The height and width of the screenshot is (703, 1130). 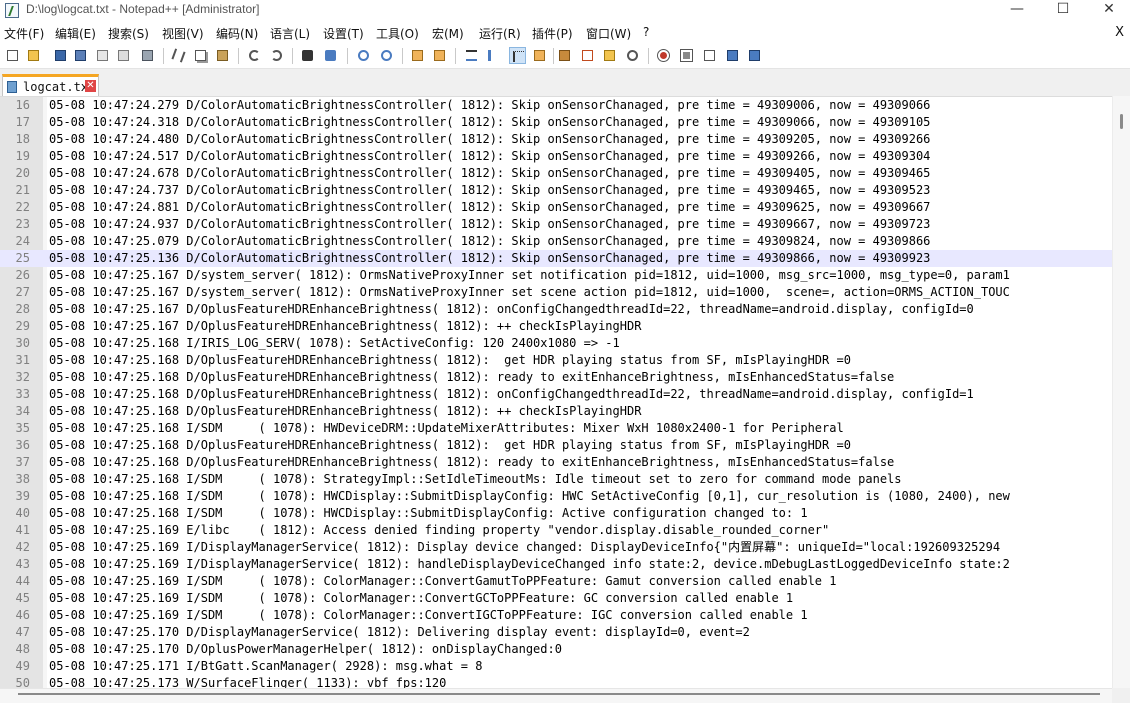 I want to click on menu-search: 搜索(S), so click(x=128, y=33).